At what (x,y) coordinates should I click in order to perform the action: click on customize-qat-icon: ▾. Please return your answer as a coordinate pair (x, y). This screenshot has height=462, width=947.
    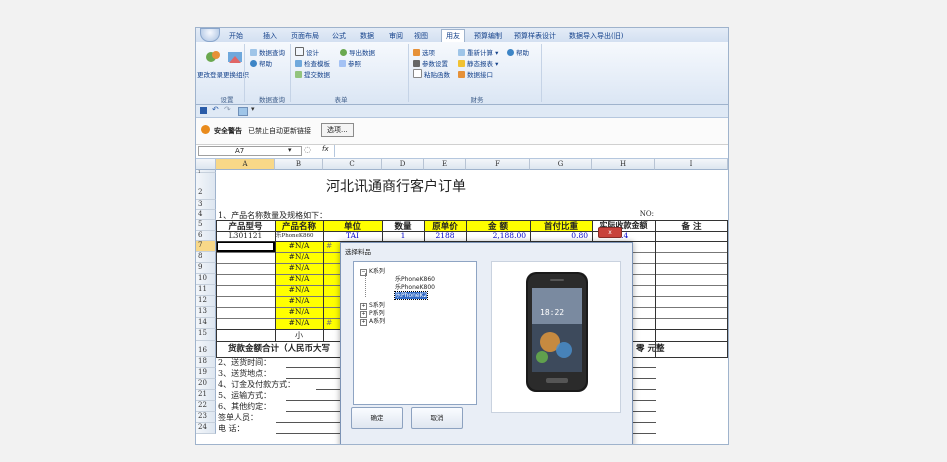
    Looking at the image, I should click on (253, 109).